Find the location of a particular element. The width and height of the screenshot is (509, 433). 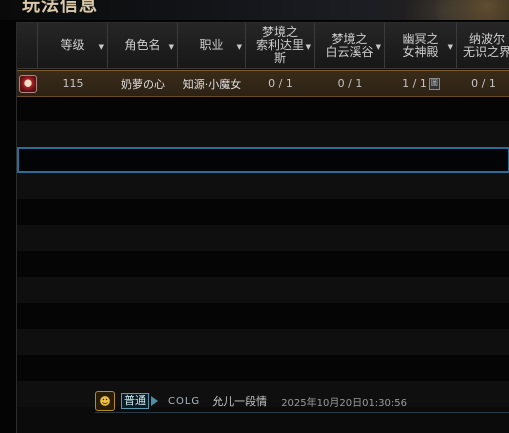

column-header-dream-cloud-valley: 梦境之 白云溪谷 ▼ is located at coordinates (350, 45).